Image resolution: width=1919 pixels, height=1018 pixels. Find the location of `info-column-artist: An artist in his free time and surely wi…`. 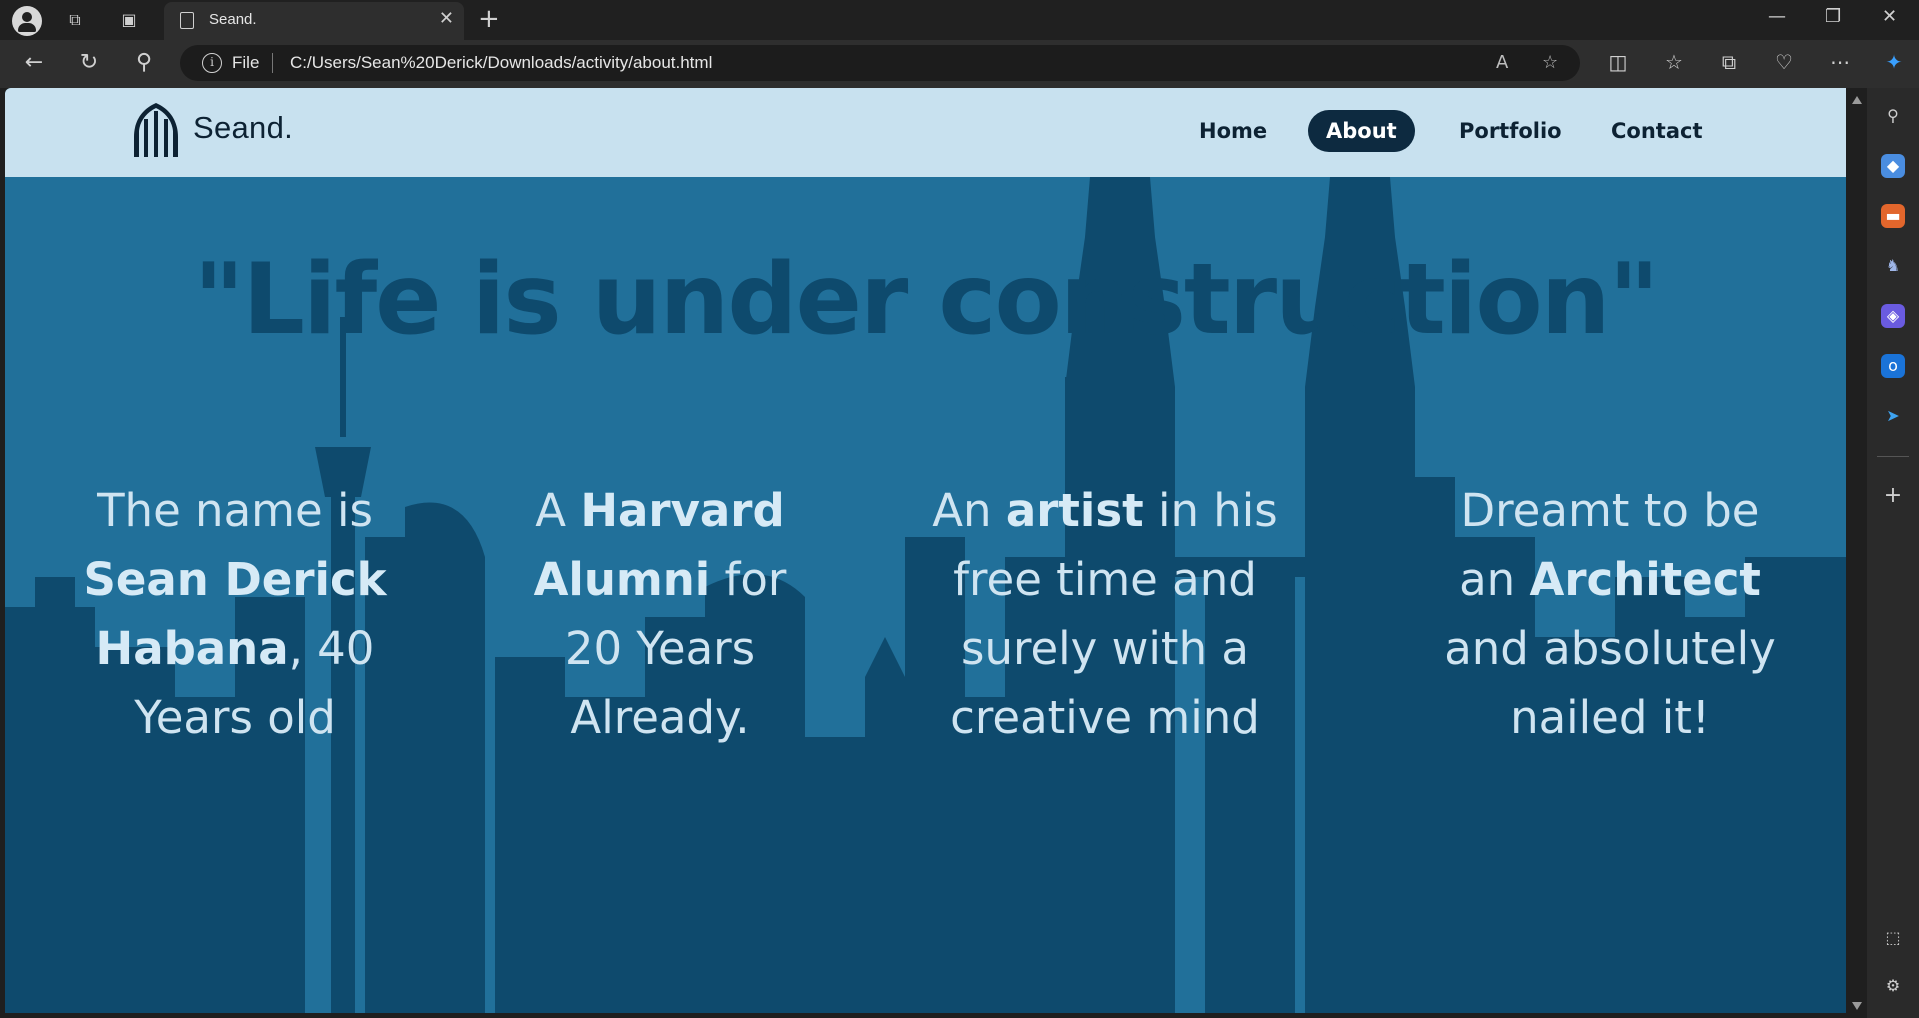

info-column-artist: An artist in his free time and surely wi… is located at coordinates (1105, 614).